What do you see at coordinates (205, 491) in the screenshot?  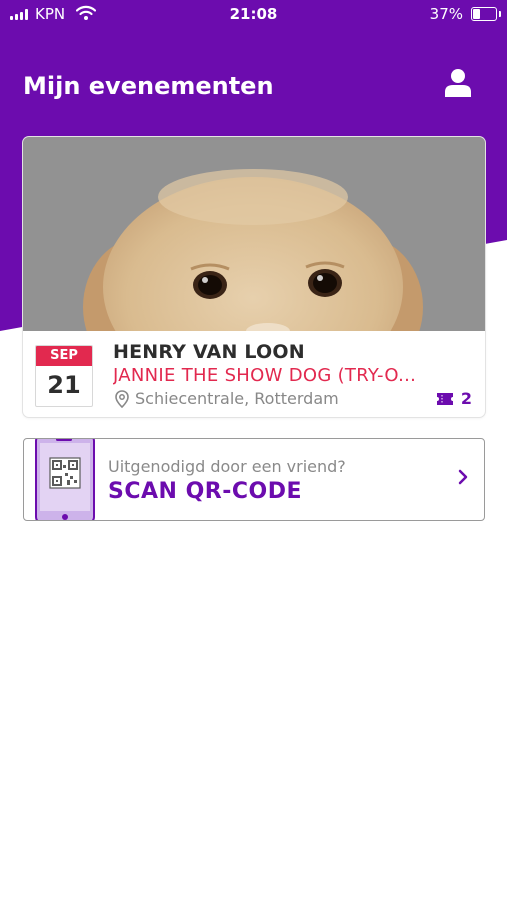 I see `scan-title: SCAN QR-CODE` at bounding box center [205, 491].